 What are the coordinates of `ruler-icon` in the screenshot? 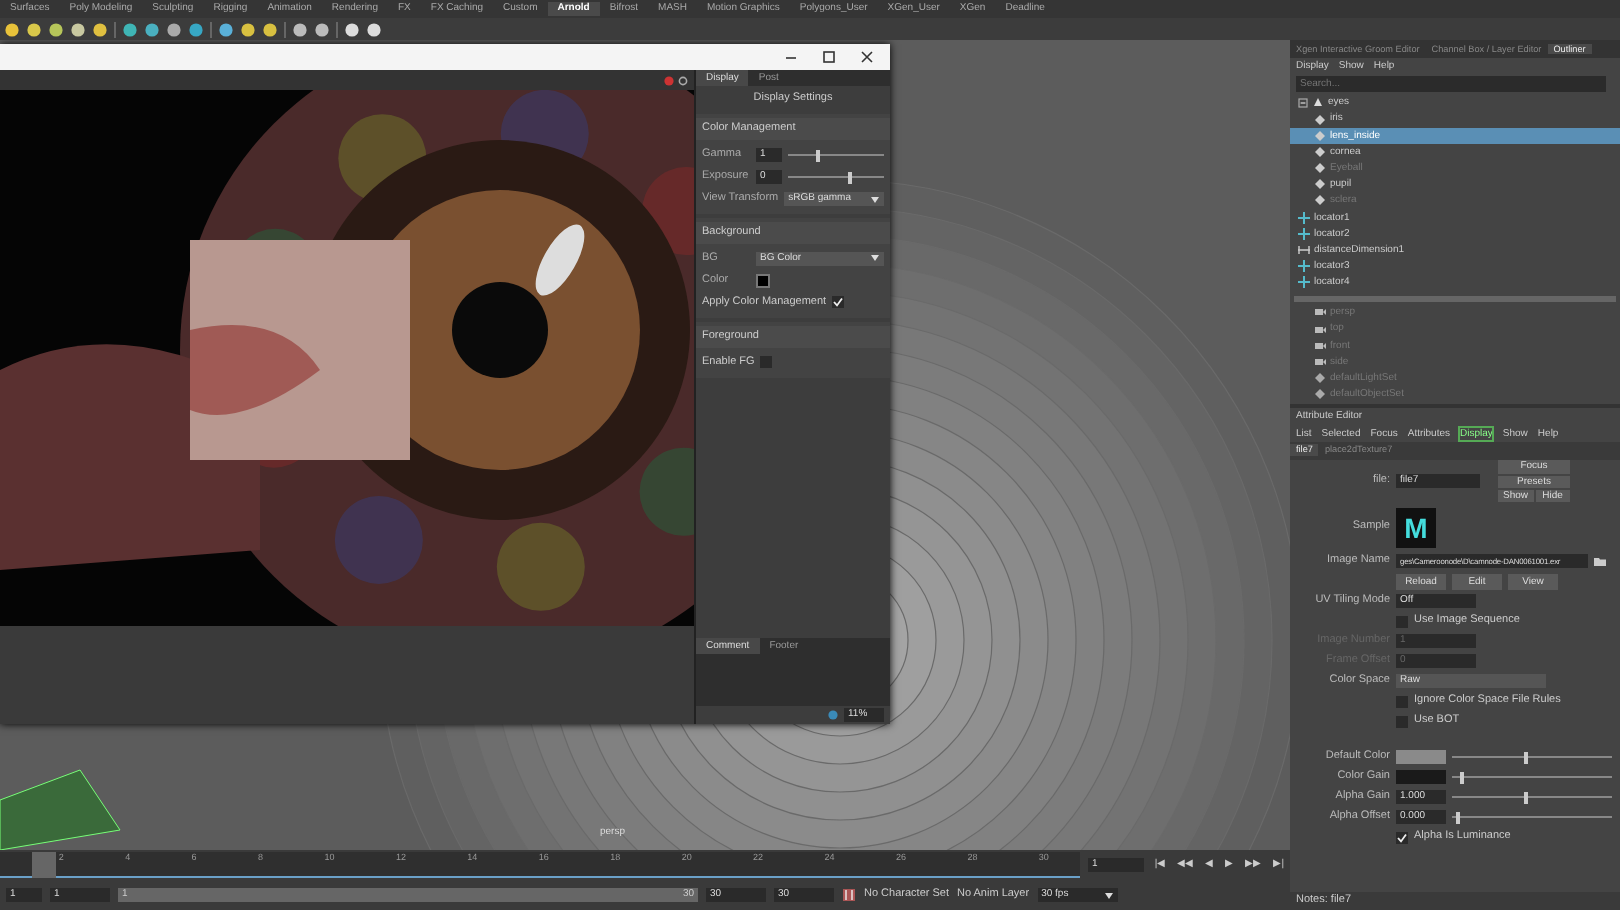 It's located at (1304, 250).